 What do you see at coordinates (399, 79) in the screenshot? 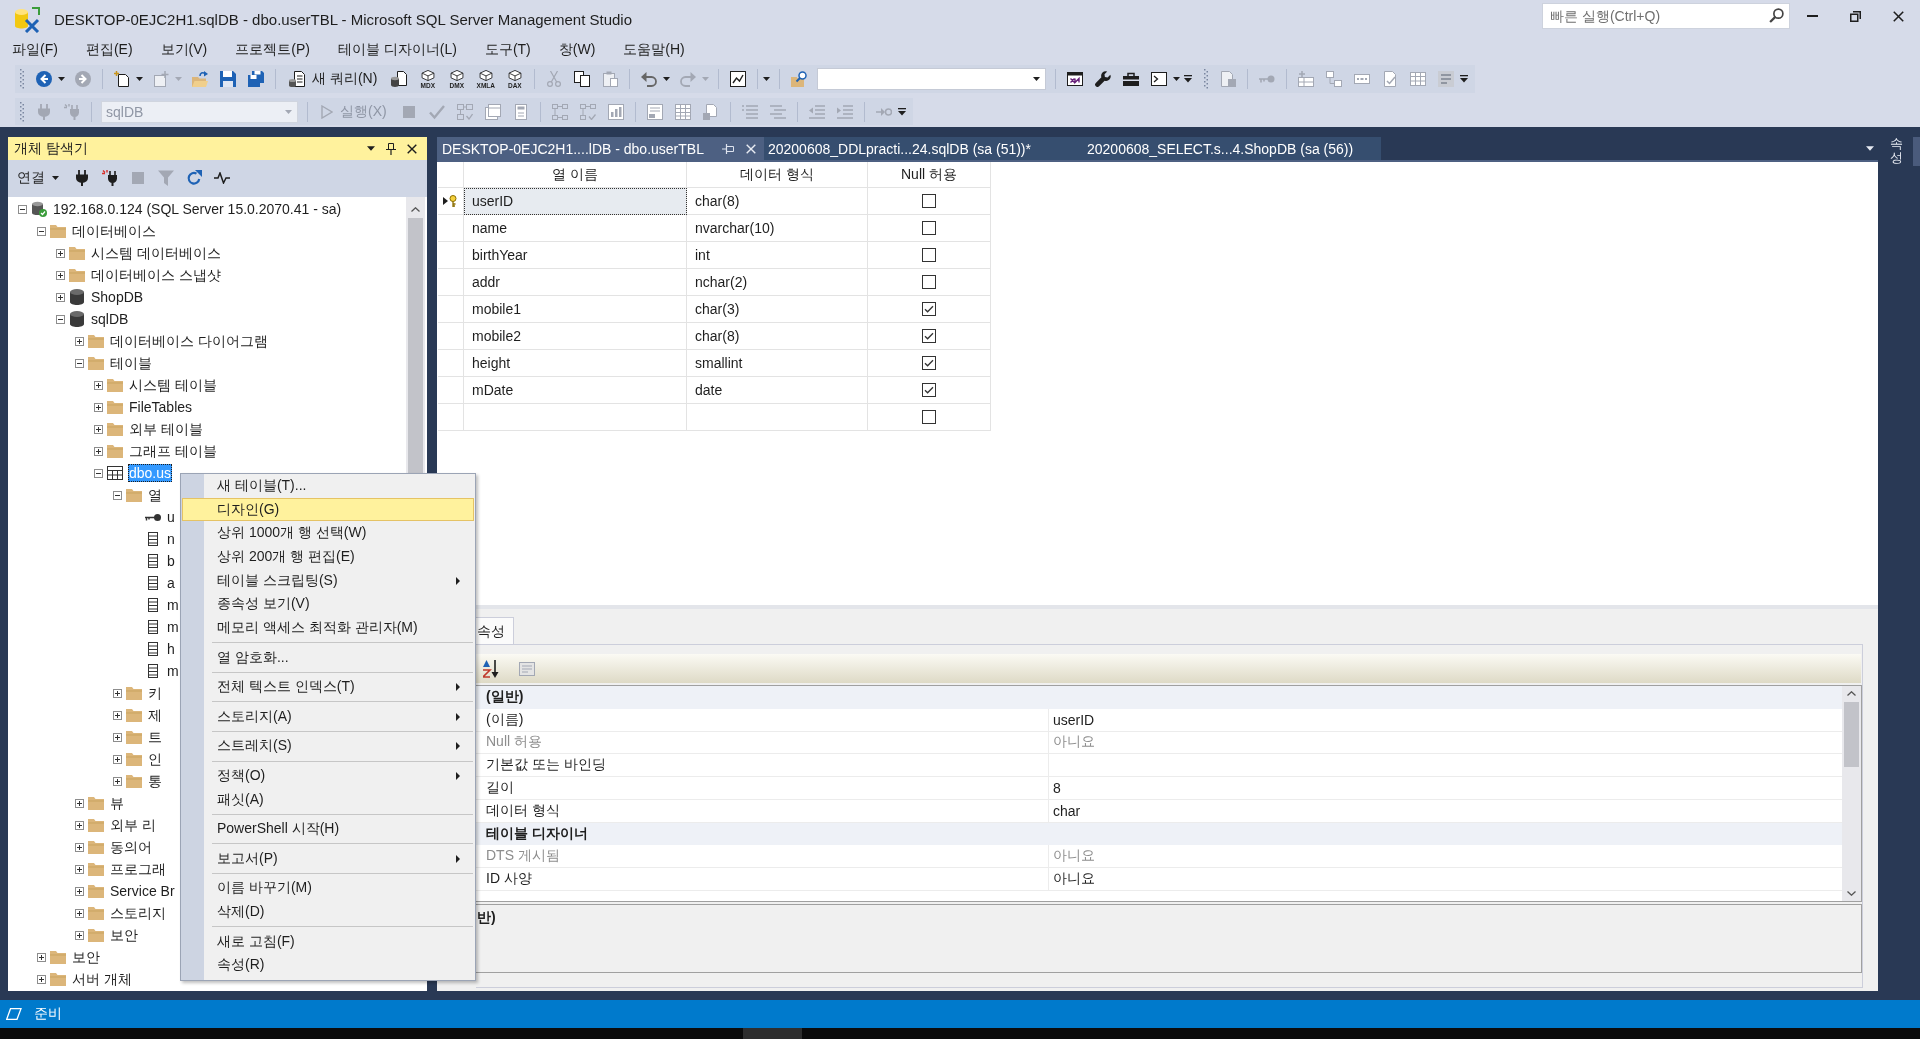
I see `database-query-icon` at bounding box center [399, 79].